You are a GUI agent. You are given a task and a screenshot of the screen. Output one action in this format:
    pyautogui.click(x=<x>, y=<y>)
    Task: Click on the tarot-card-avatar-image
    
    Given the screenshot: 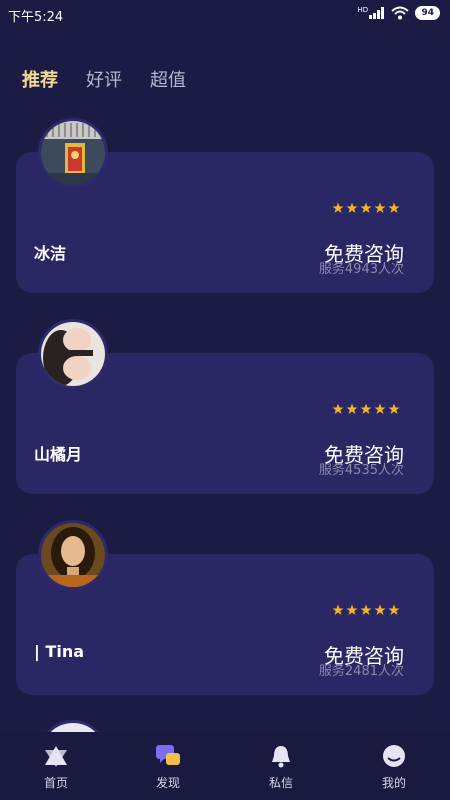 What is the action you would take?
    pyautogui.click(x=73, y=153)
    